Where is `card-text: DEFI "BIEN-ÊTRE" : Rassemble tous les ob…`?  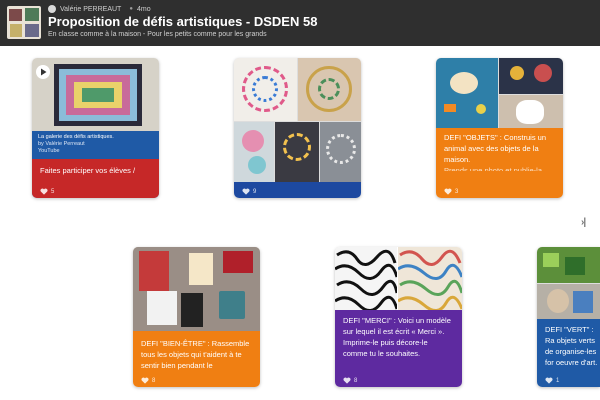
card-text: DEFI "BIEN-ÊTRE" : Rassemble tous les ob… is located at coordinates (195, 354).